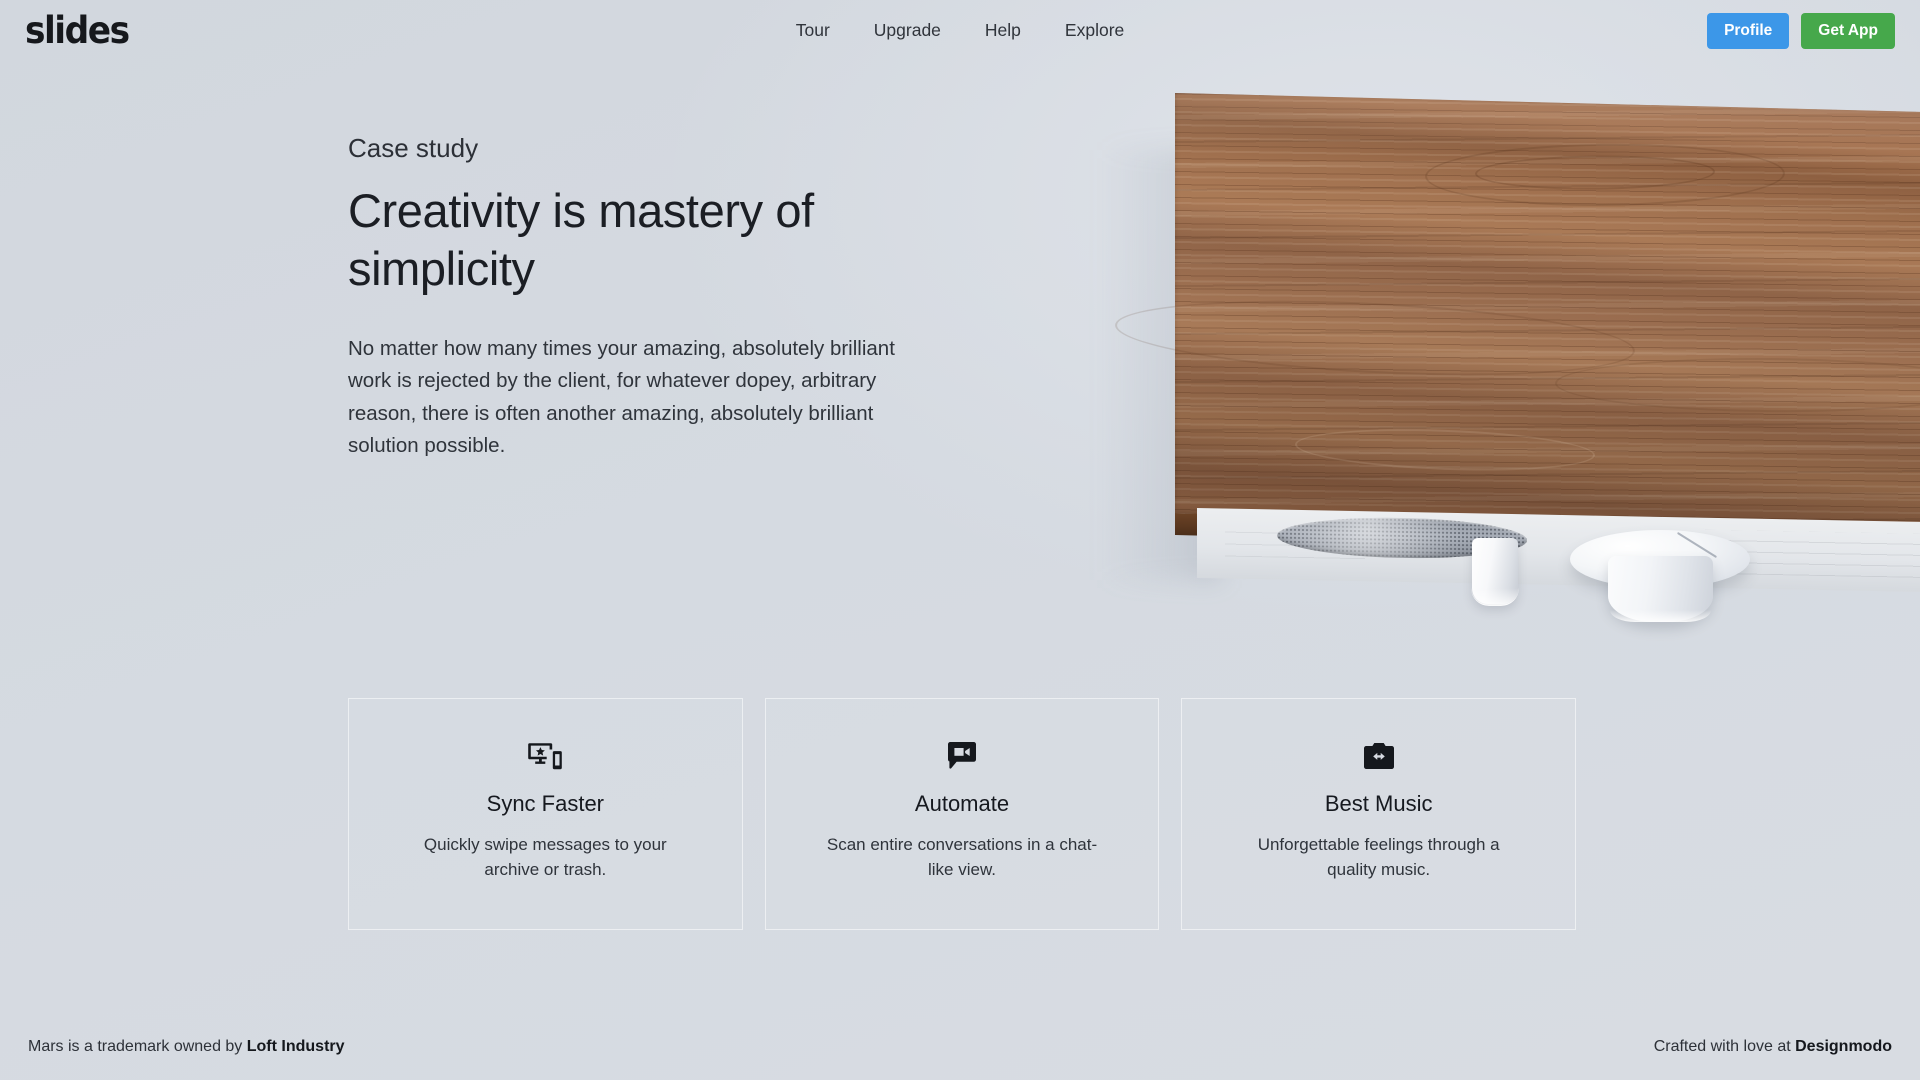  What do you see at coordinates (907, 30) in the screenshot?
I see `nav-item-upgrade: Upgrade` at bounding box center [907, 30].